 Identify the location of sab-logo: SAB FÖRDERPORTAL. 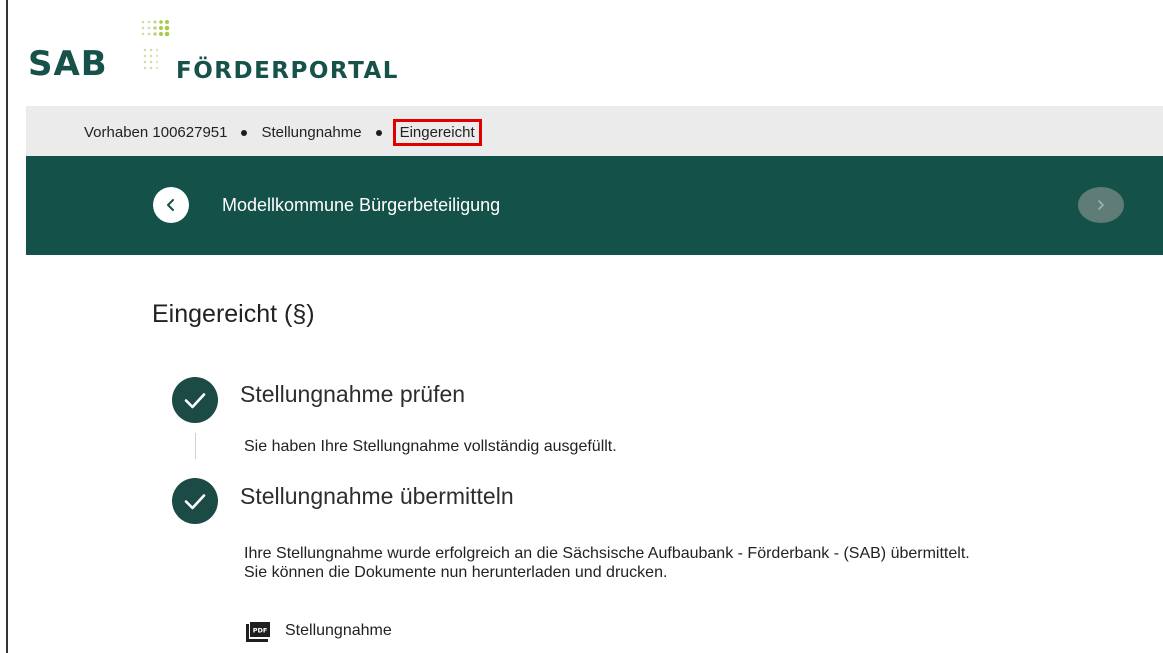
(228, 53).